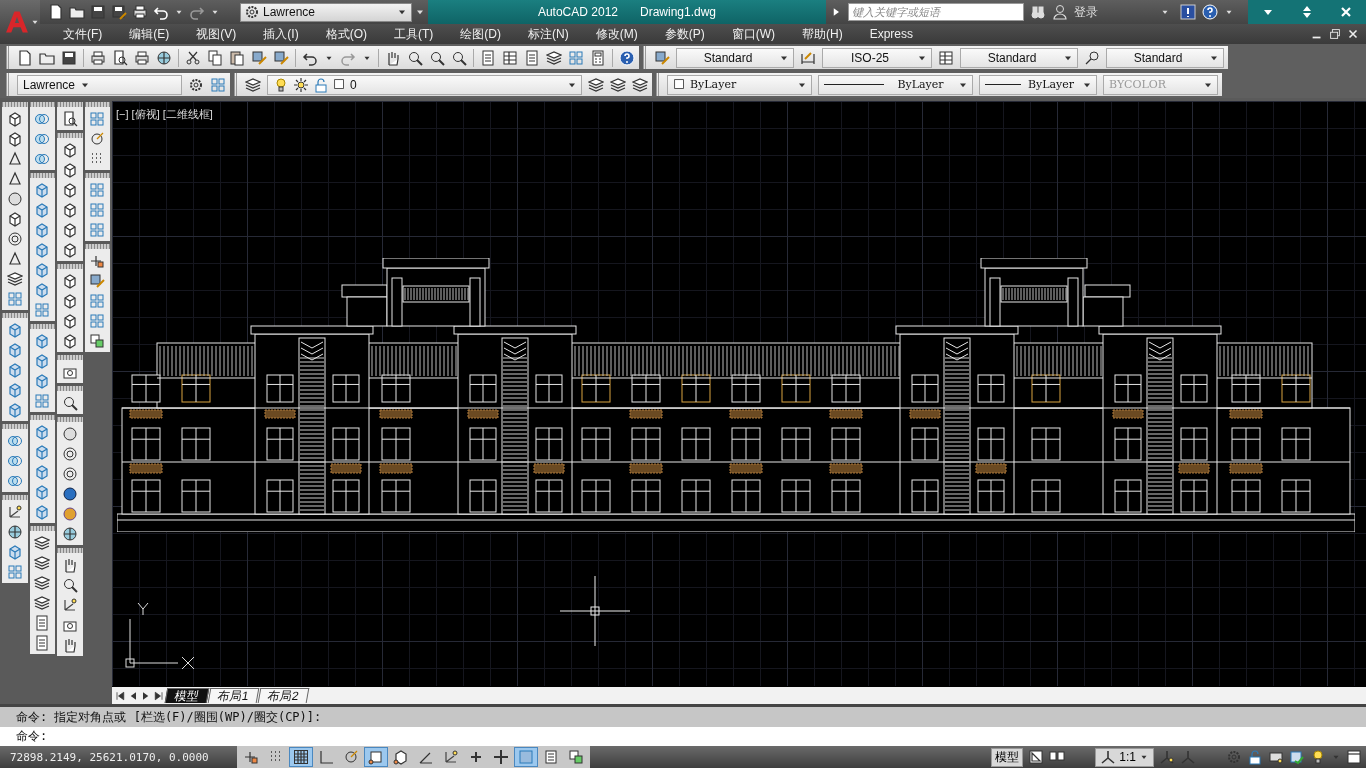 This screenshot has height=768, width=1366. Describe the element at coordinates (936, 12) in the screenshot. I see `search-field: 键入关键字或短语` at that location.